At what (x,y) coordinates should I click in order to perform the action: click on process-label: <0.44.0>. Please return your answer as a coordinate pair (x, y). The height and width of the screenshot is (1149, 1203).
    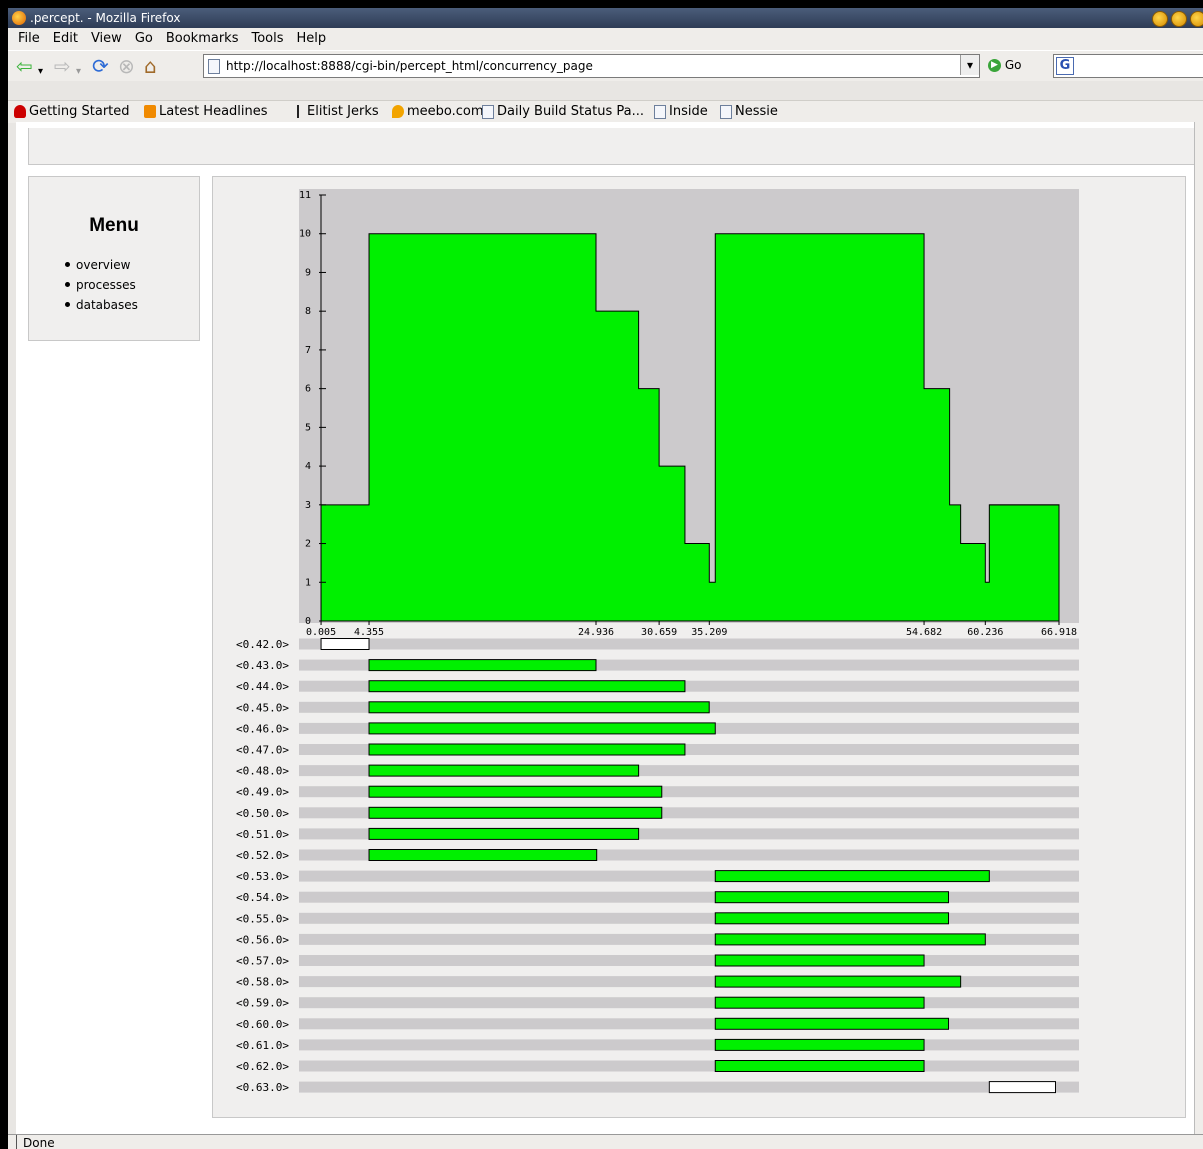
    Looking at the image, I should click on (262, 686).